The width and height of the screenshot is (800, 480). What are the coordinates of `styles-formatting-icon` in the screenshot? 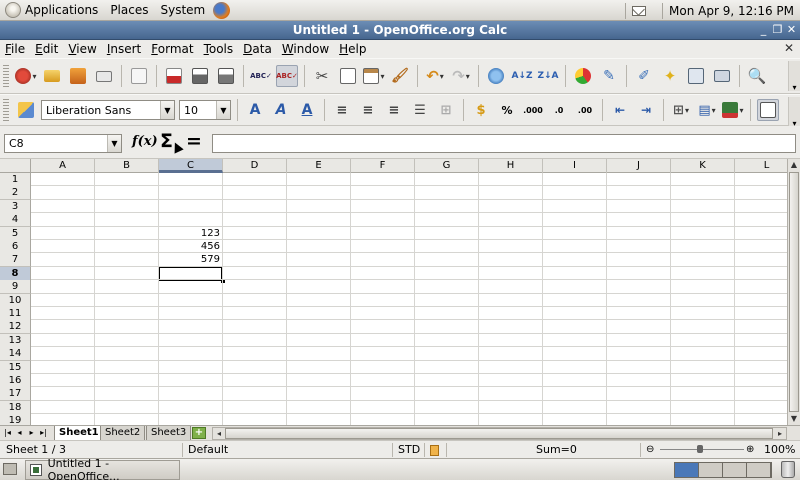 It's located at (26, 110).